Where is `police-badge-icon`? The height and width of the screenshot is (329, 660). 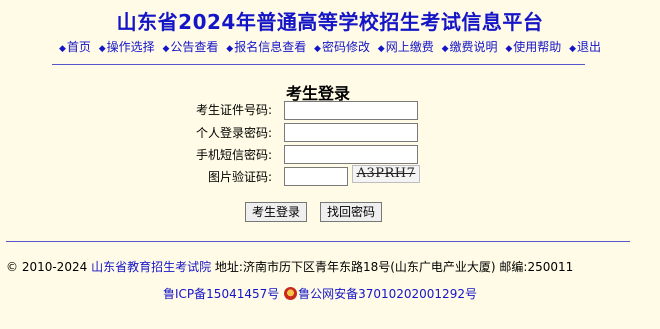
police-badge-icon is located at coordinates (291, 293).